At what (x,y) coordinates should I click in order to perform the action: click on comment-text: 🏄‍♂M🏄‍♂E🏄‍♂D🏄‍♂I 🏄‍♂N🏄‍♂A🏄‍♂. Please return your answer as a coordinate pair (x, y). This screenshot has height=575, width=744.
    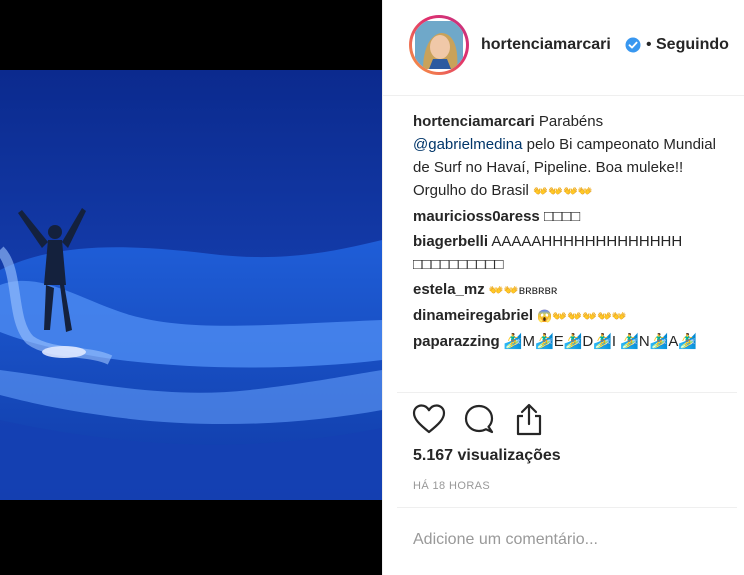
    Looking at the image, I should click on (600, 341).